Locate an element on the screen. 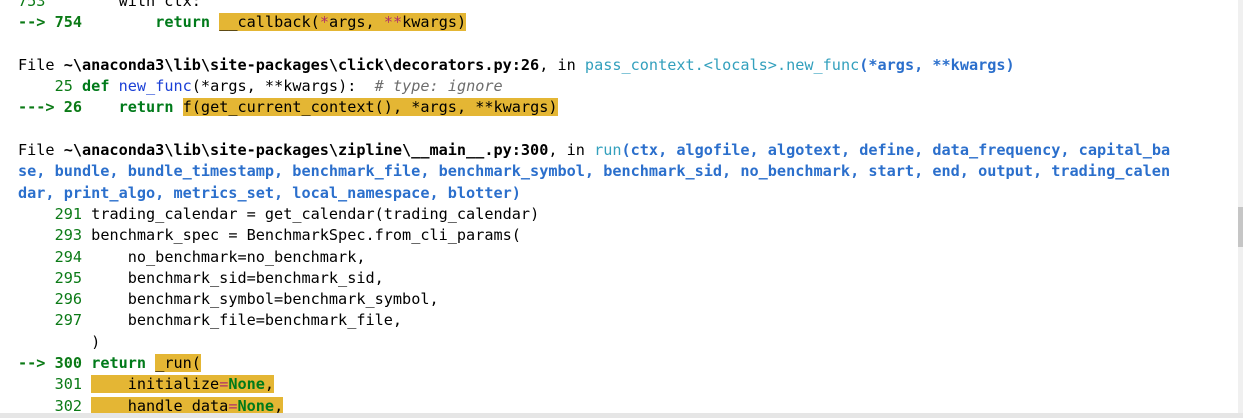 The height and width of the screenshot is (418, 1243). code-line-297: 297 benchmark_file=benchmark_file, is located at coordinates (228, 320).